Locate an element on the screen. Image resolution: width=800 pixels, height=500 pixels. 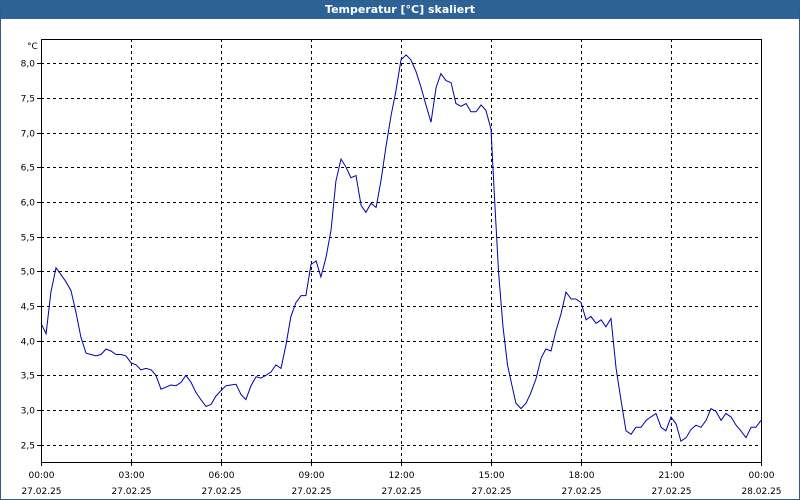
y-tick-label: 5,0 is located at coordinates (28, 273).